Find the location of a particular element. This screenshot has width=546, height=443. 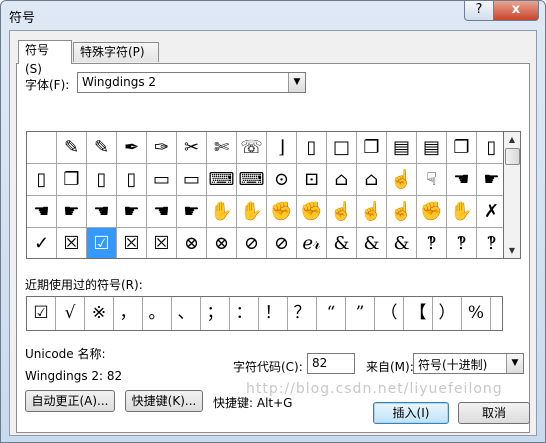

symbol-cell: ☟ is located at coordinates (432, 180).